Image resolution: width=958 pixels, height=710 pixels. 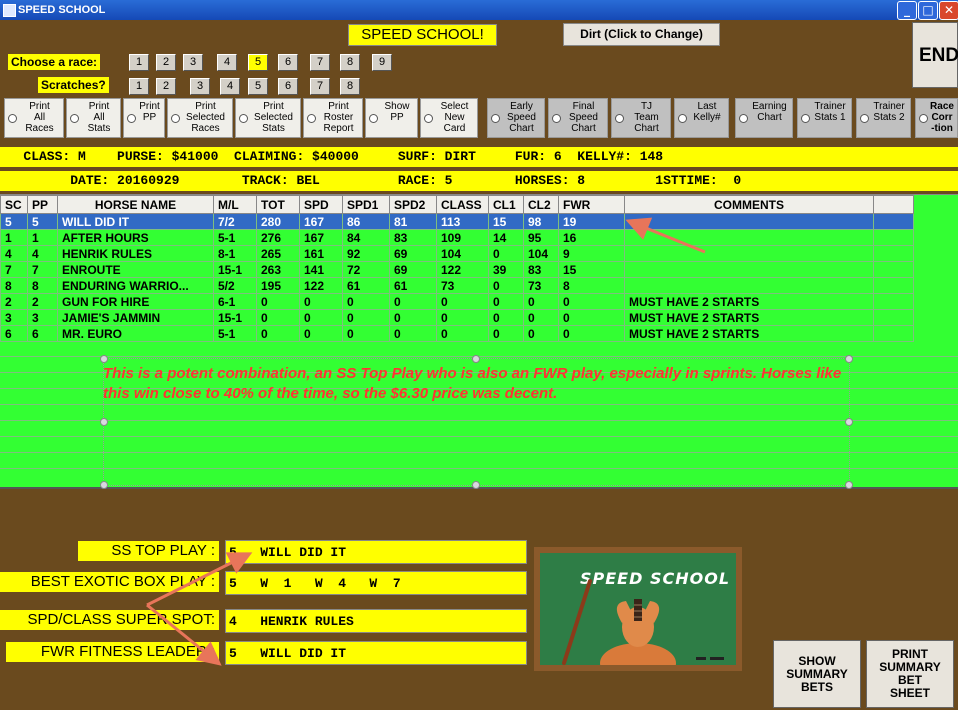 What do you see at coordinates (376, 621) in the screenshot?
I see `super-spot-value: 4 HENRIK RULES` at bounding box center [376, 621].